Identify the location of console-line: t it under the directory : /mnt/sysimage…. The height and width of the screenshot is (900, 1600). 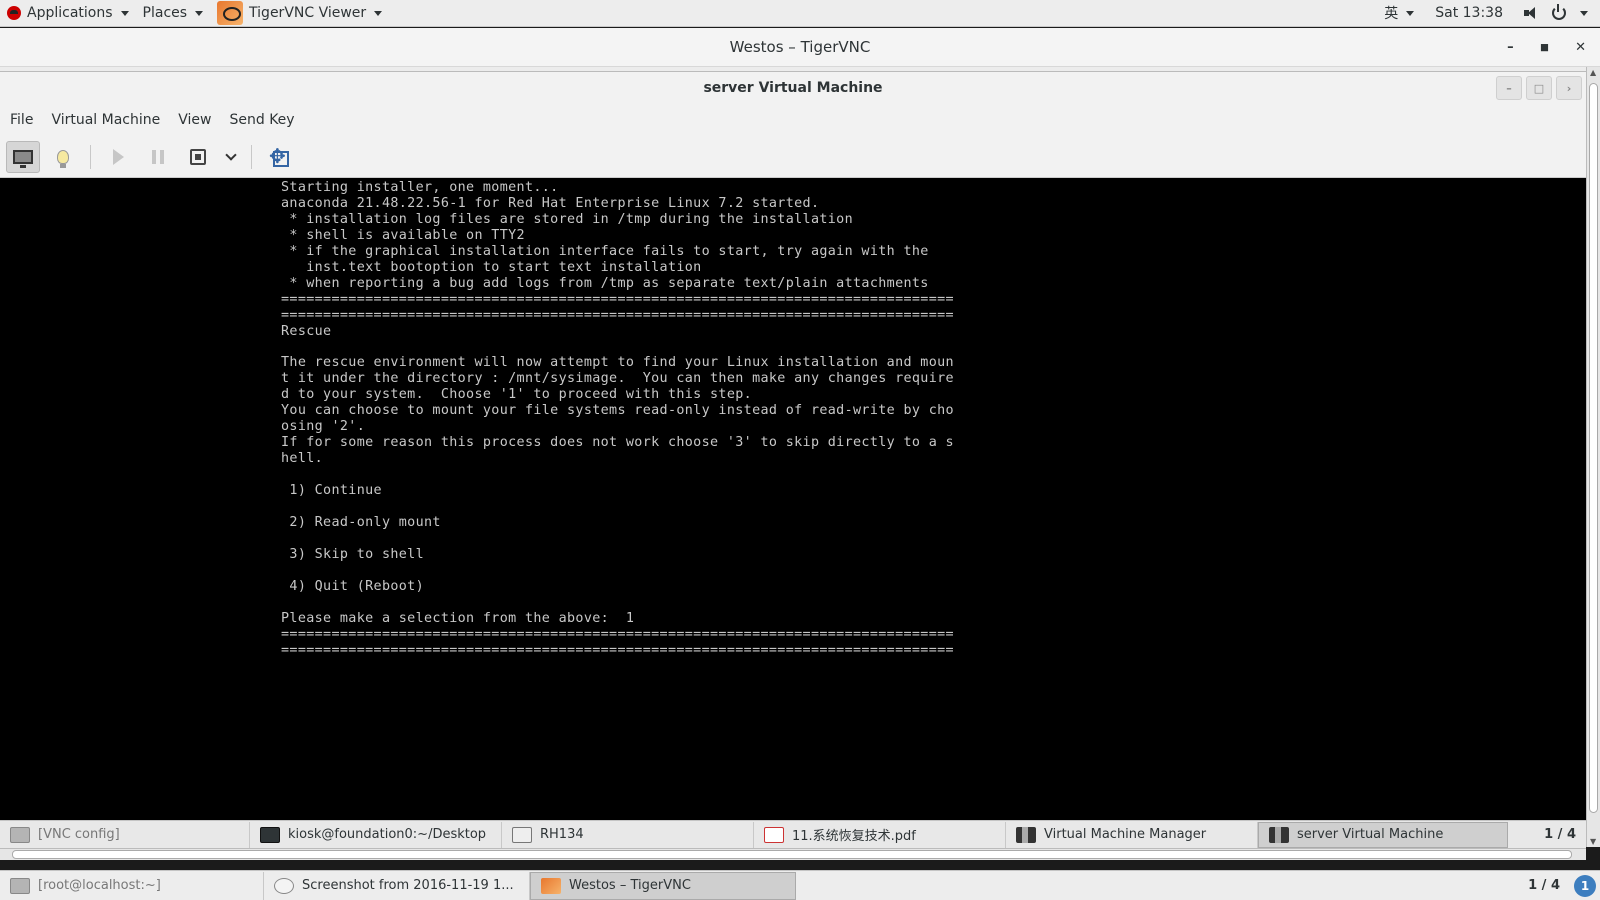
(617, 379).